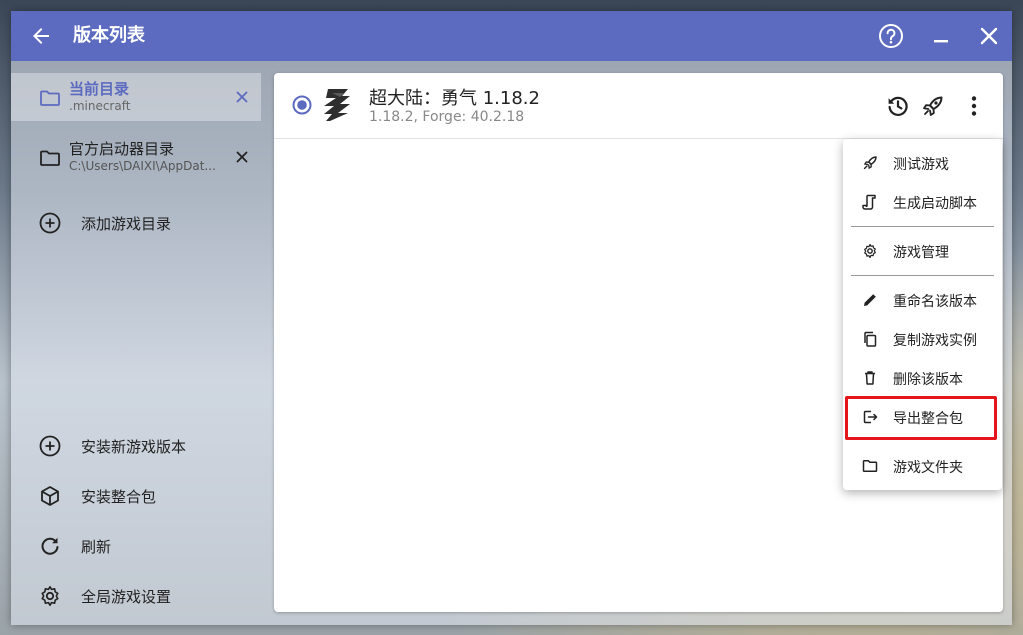 This screenshot has height=635, width=1023. Describe the element at coordinates (109, 35) in the screenshot. I see `window-title: 版本列表` at that location.